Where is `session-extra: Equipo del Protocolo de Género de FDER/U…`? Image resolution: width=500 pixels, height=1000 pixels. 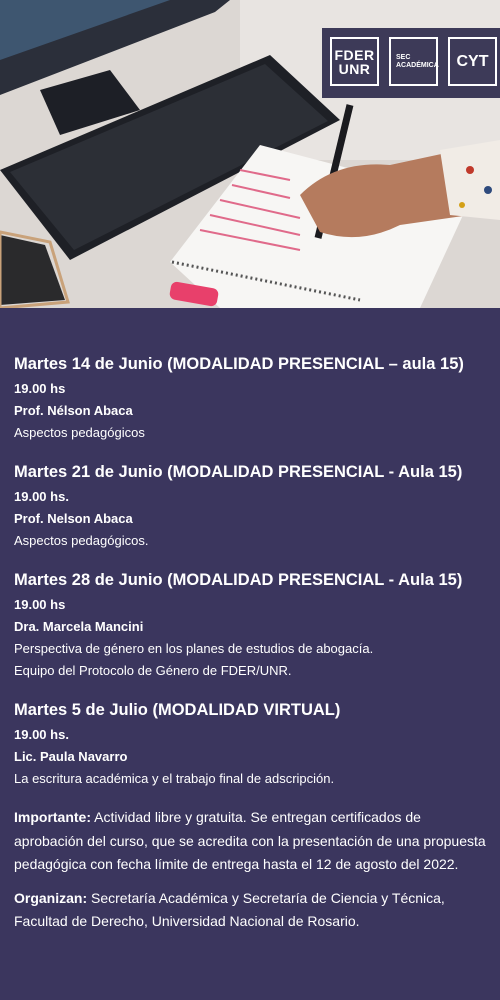
session-extra: Equipo del Protocolo de Género de FDER/U… is located at coordinates (153, 670).